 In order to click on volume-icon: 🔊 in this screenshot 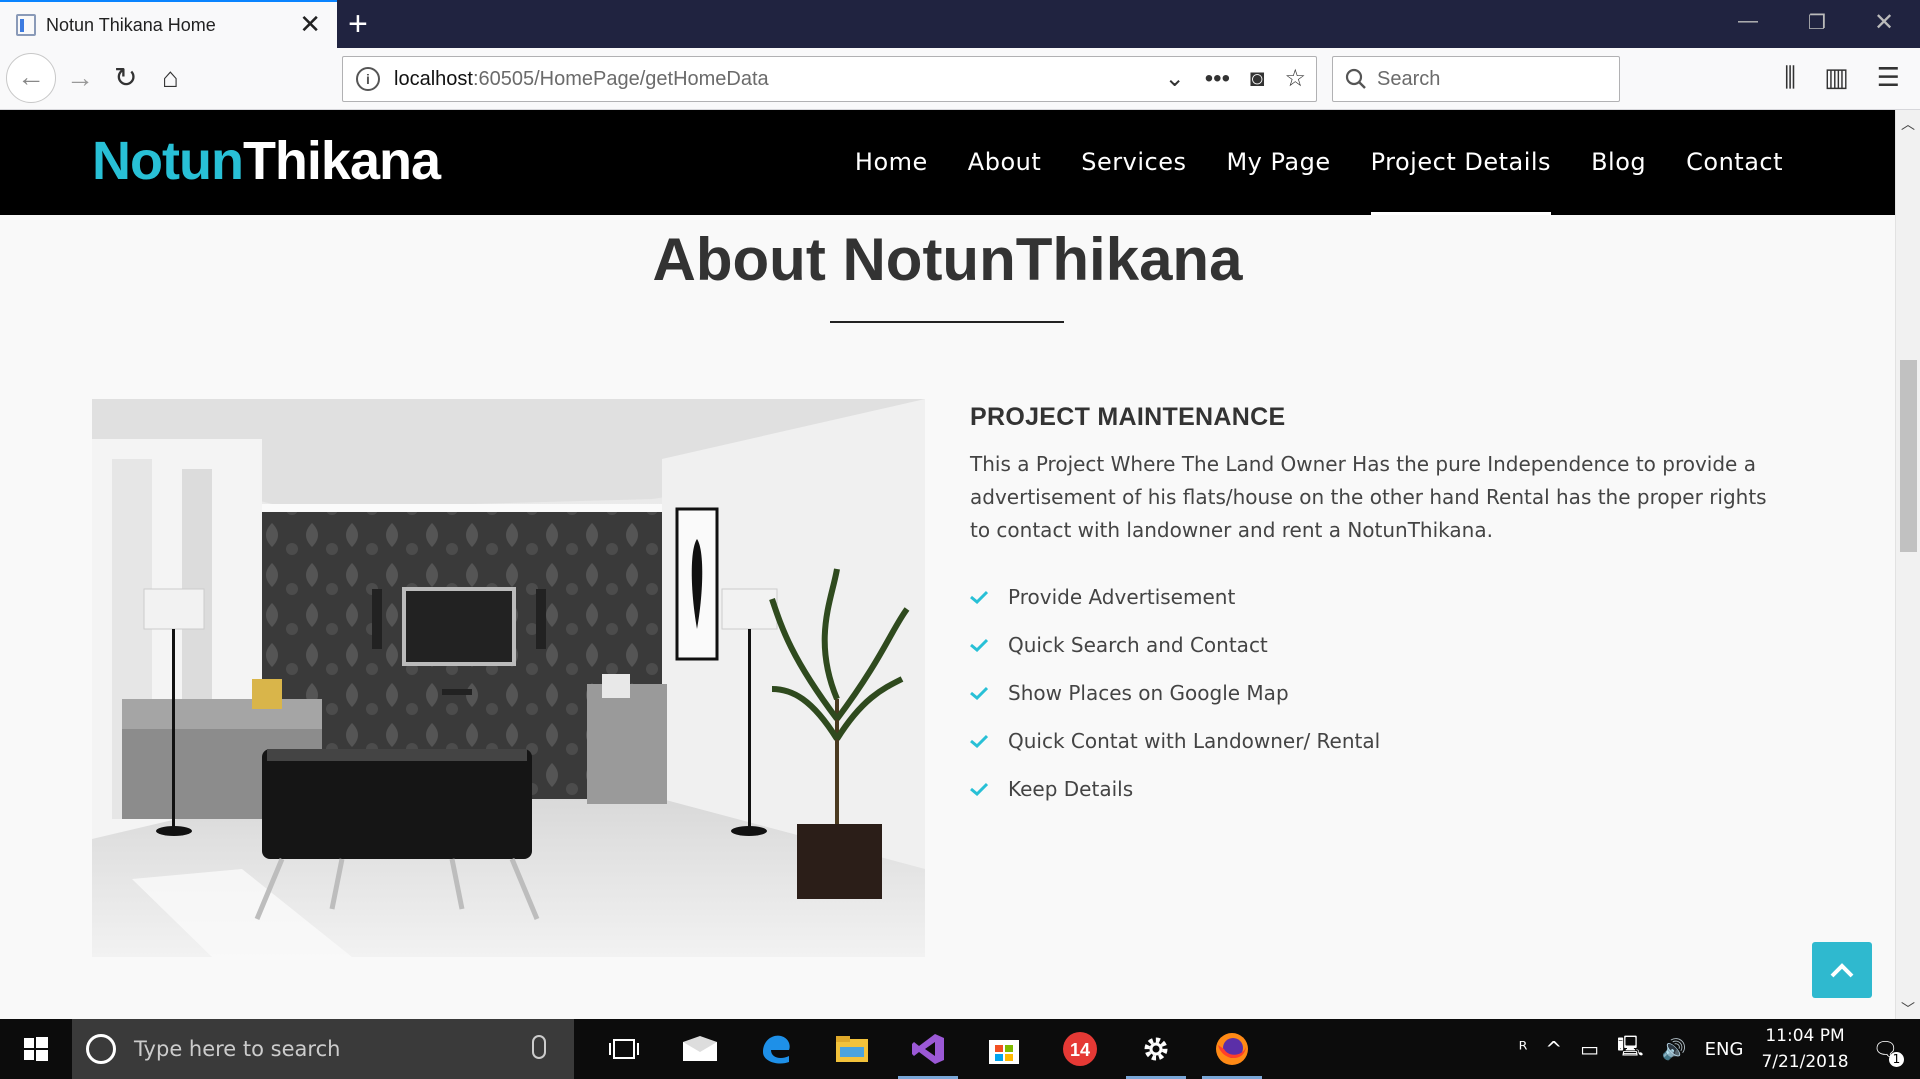, I will do `click(1674, 1049)`.